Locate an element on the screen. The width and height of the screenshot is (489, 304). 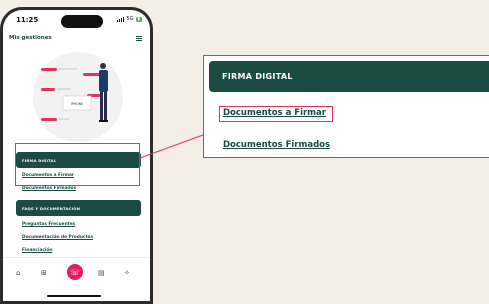
zoom-link-documentos-firmados: Documentos Firmados is located at coordinates (276, 145).